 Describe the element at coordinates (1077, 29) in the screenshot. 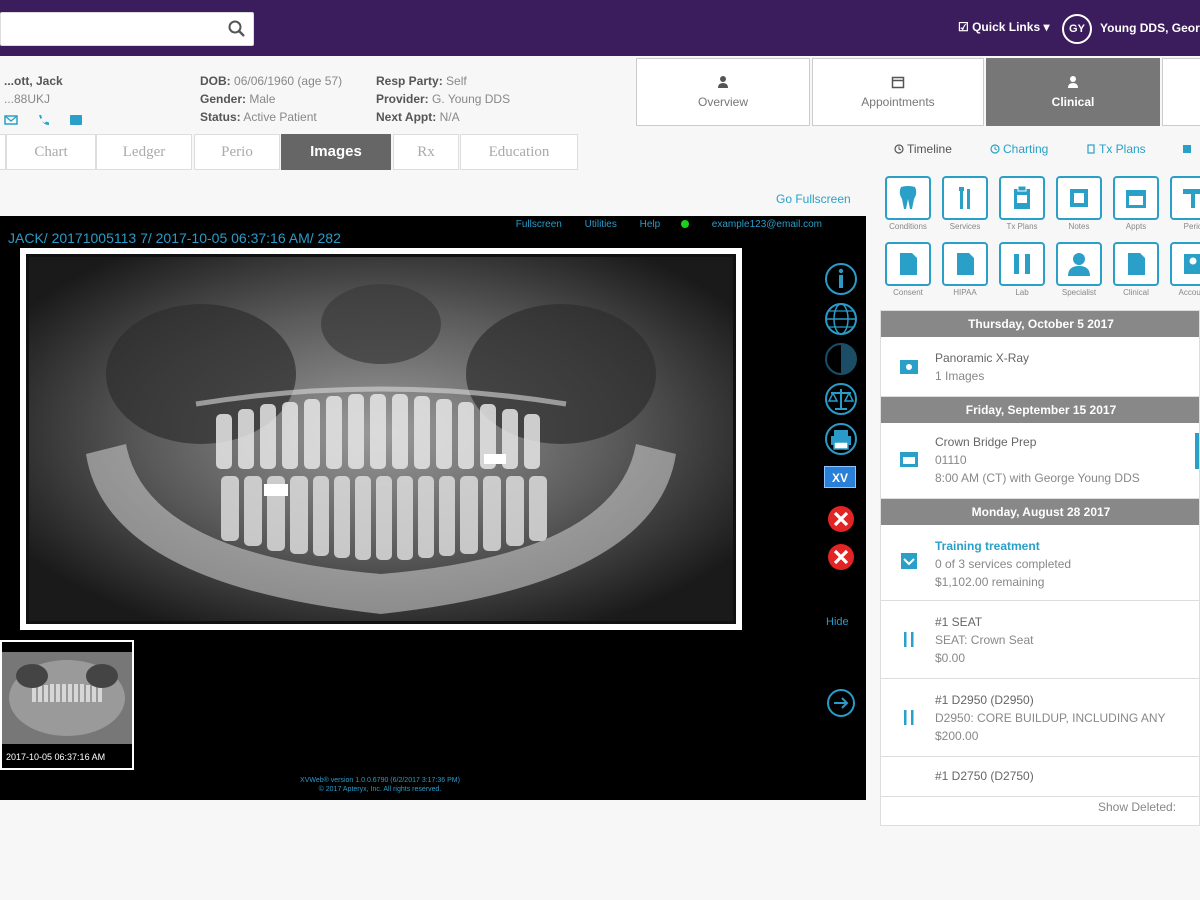

I see `avatar: GY` at that location.